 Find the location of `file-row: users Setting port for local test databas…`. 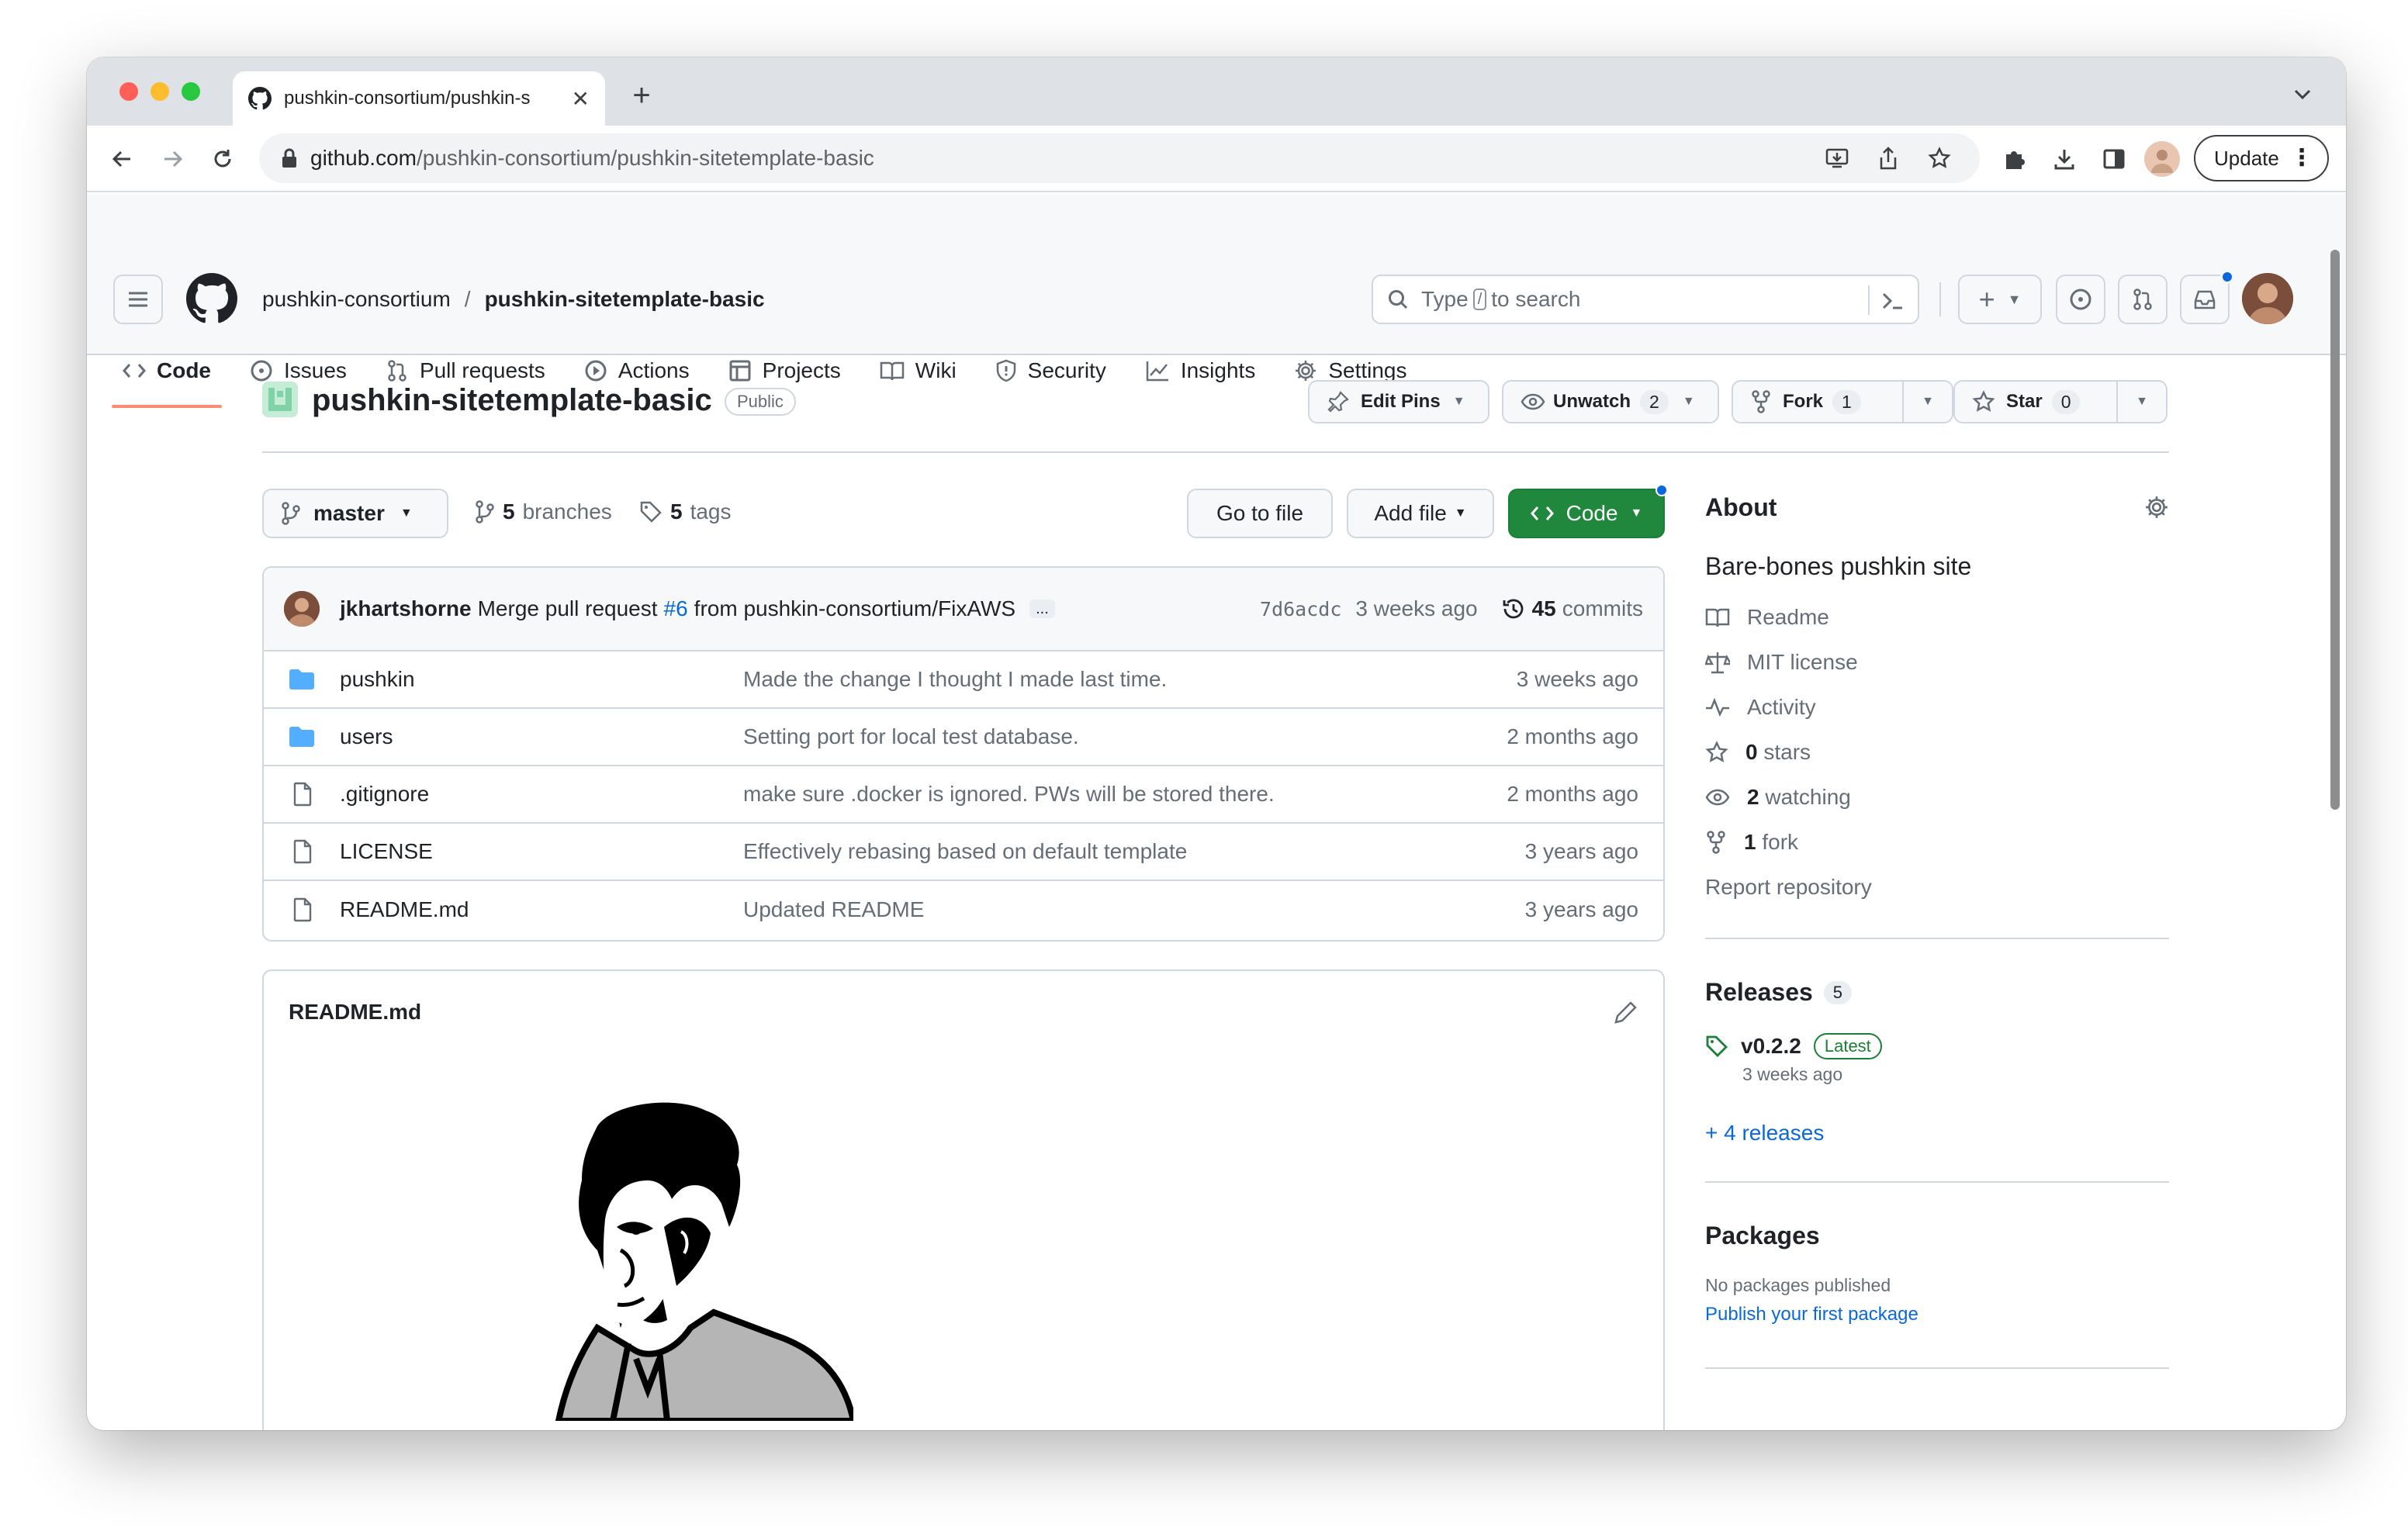

file-row: users Setting port for local test databas… is located at coordinates (963, 737).